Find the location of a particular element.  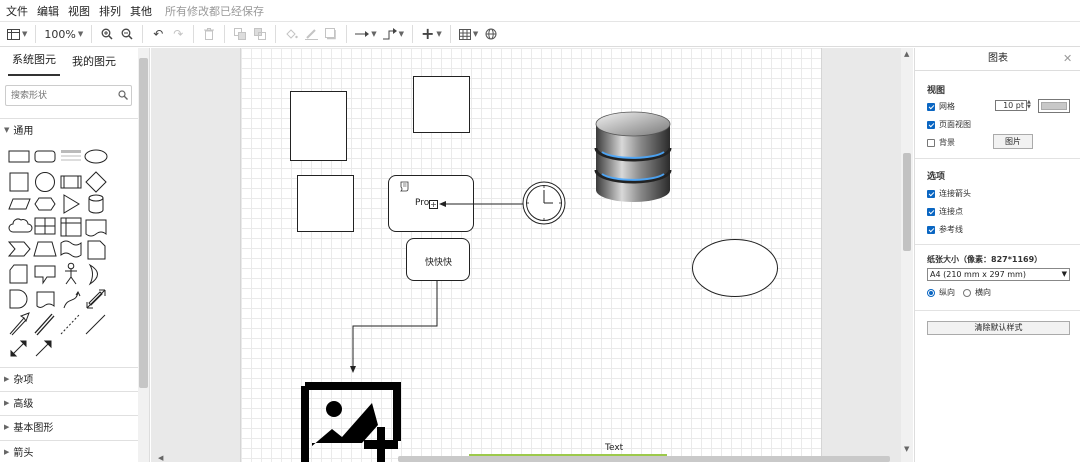

shape-directional-connector is located at coordinates (43, 348).